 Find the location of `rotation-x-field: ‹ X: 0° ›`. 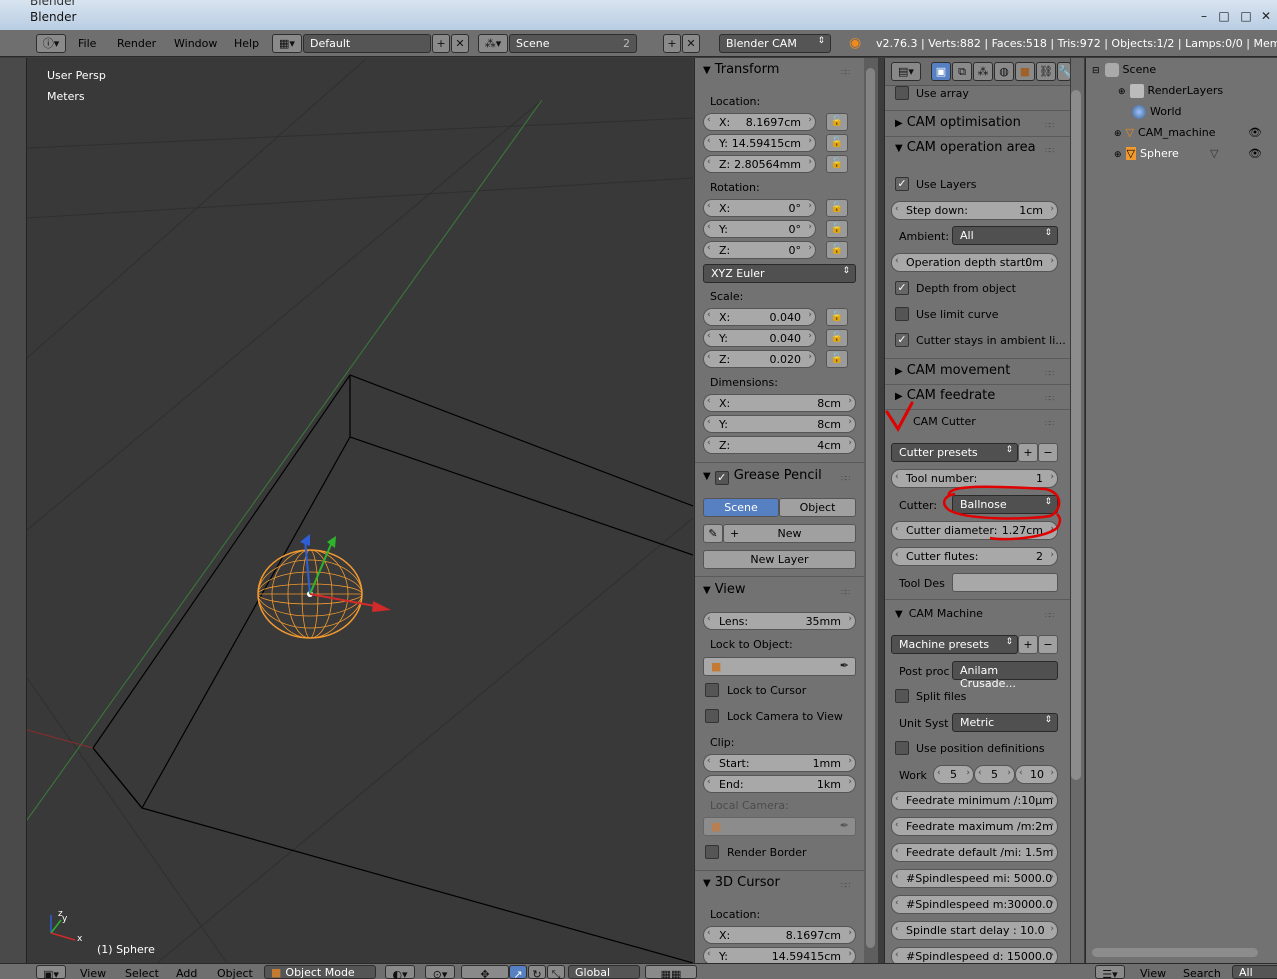

rotation-x-field: ‹ X: 0° › is located at coordinates (759, 208).